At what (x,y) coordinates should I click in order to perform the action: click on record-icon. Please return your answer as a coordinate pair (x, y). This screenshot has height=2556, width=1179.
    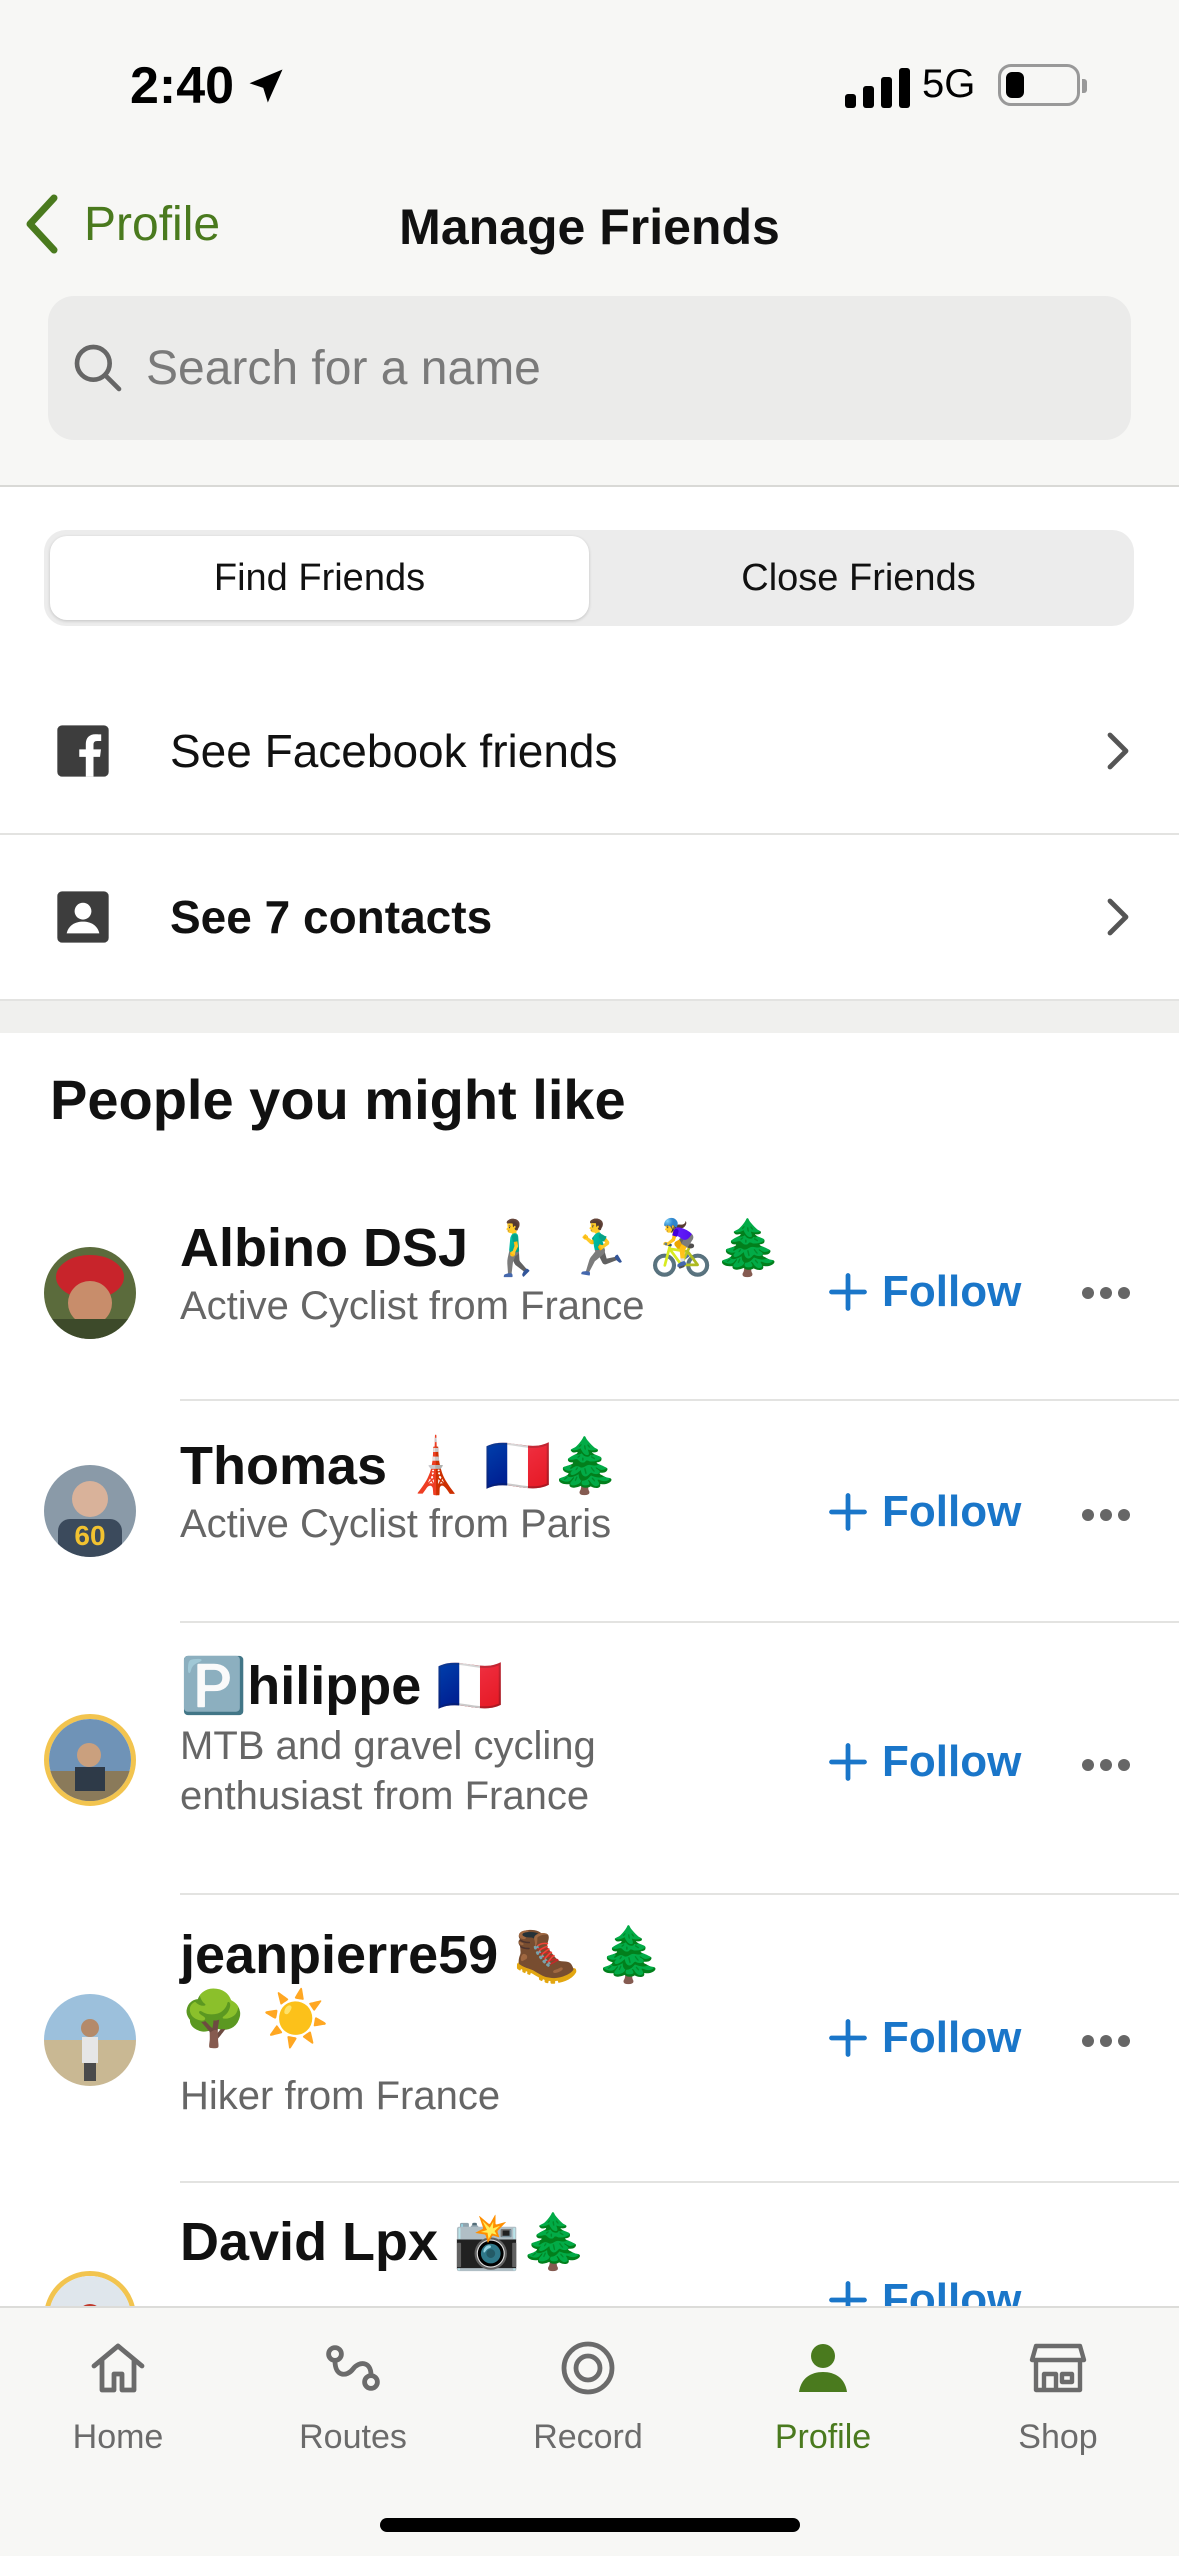
    Looking at the image, I should click on (588, 2368).